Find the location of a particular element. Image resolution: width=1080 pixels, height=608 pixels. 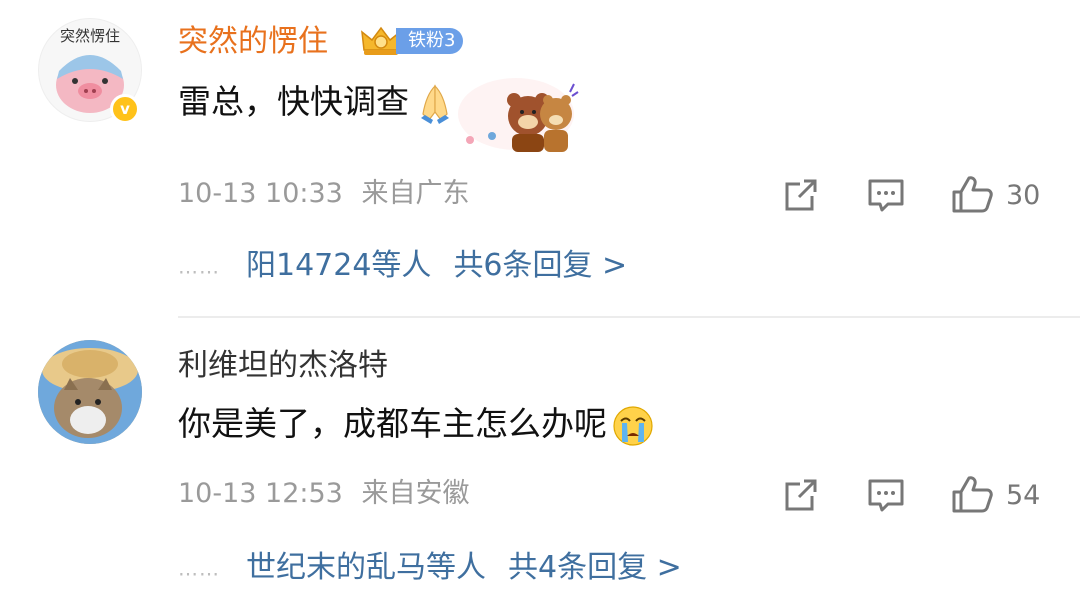

fan-badge: 铁粉3 is located at coordinates (412, 41).